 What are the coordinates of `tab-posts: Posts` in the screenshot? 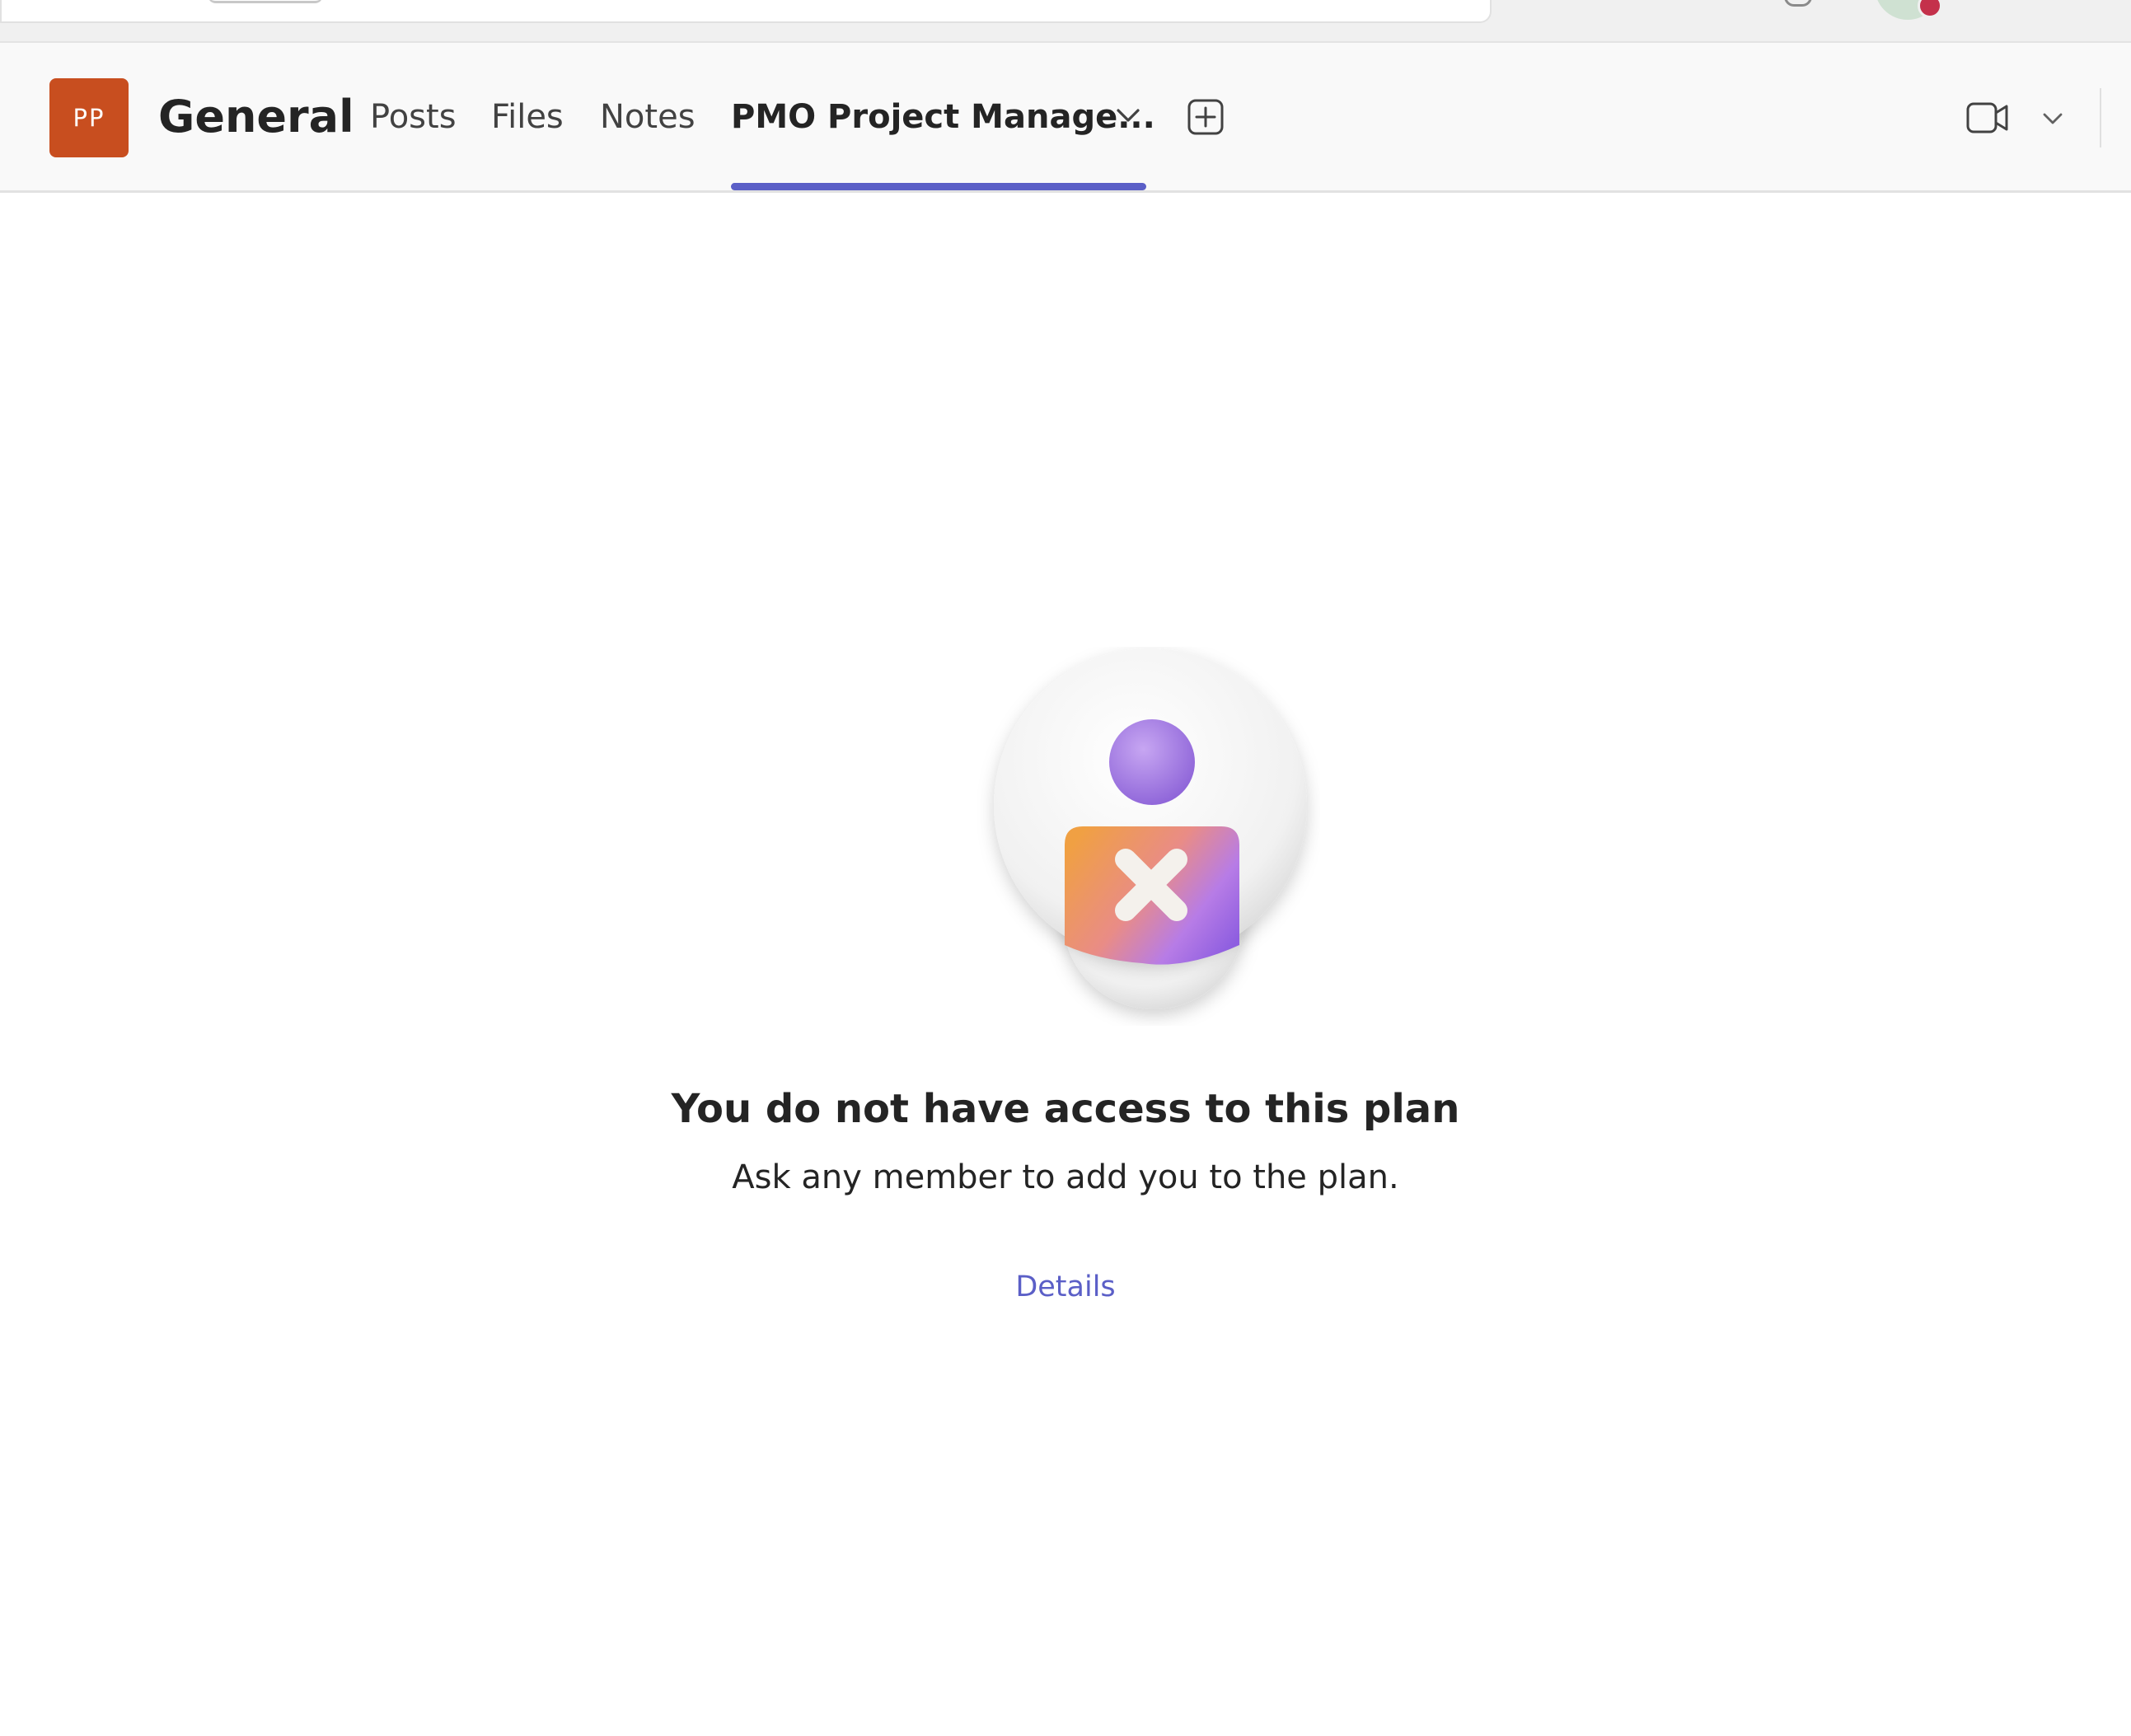 It's located at (413, 117).